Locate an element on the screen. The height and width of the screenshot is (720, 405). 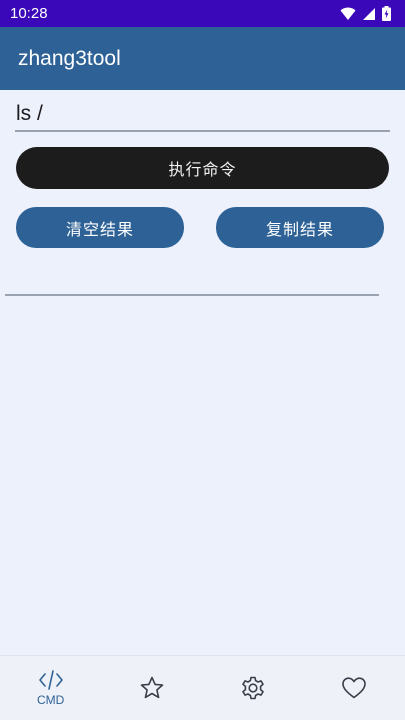
nav-item-settings is located at coordinates (253, 688).